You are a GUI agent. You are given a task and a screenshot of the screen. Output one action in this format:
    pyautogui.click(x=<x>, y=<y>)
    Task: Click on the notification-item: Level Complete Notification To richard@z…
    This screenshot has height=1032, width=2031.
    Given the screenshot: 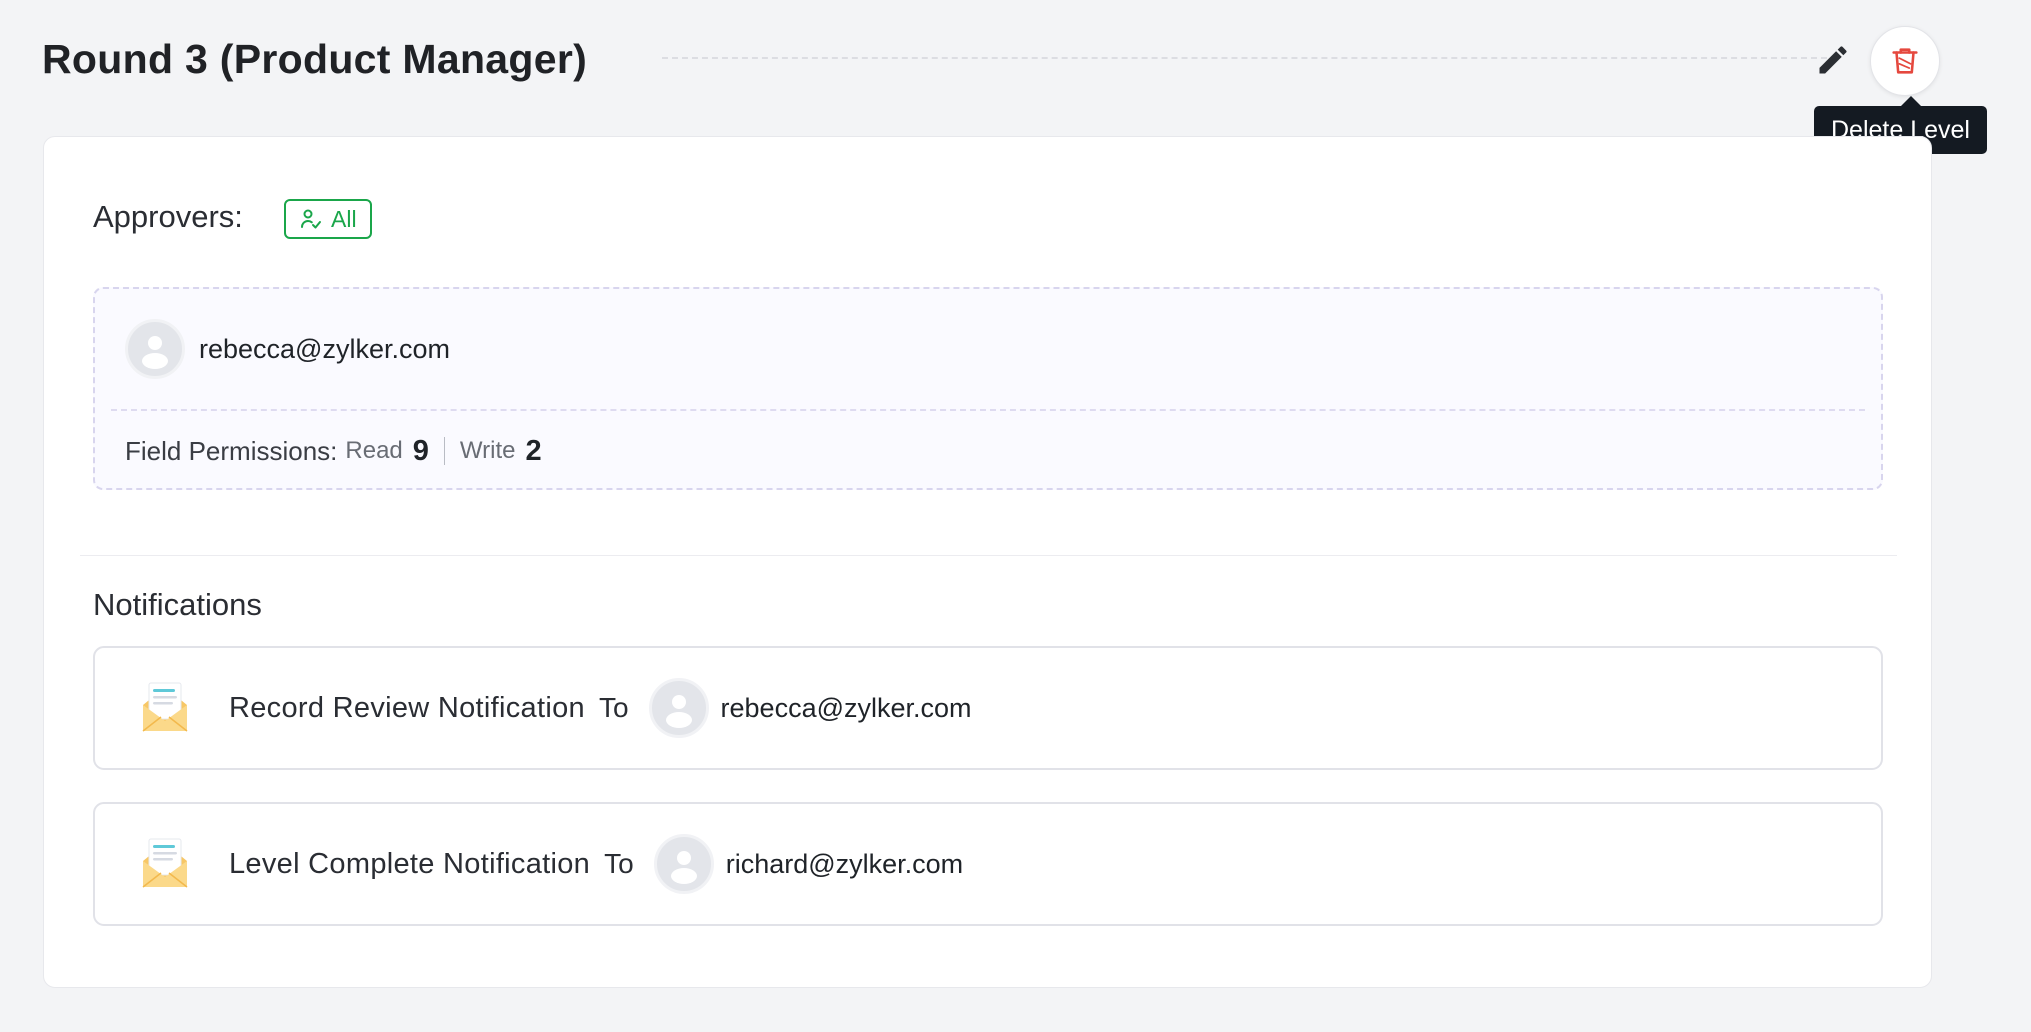 What is the action you would take?
    pyautogui.click(x=988, y=864)
    